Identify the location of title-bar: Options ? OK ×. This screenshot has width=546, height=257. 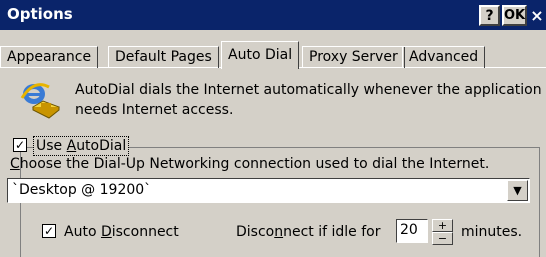
(273, 15).